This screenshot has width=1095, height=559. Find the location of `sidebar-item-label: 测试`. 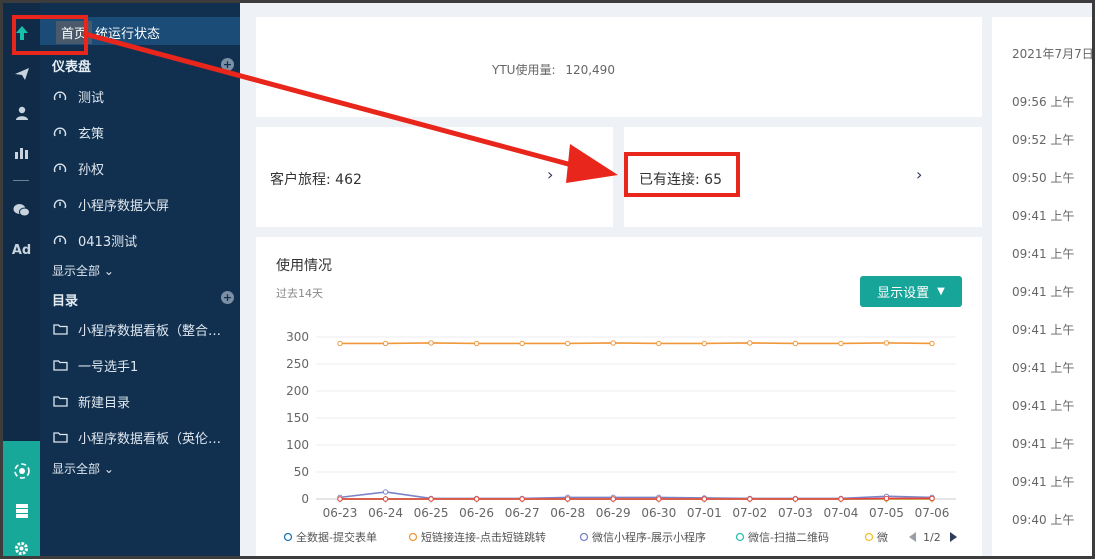

sidebar-item-label: 测试 is located at coordinates (91, 98).